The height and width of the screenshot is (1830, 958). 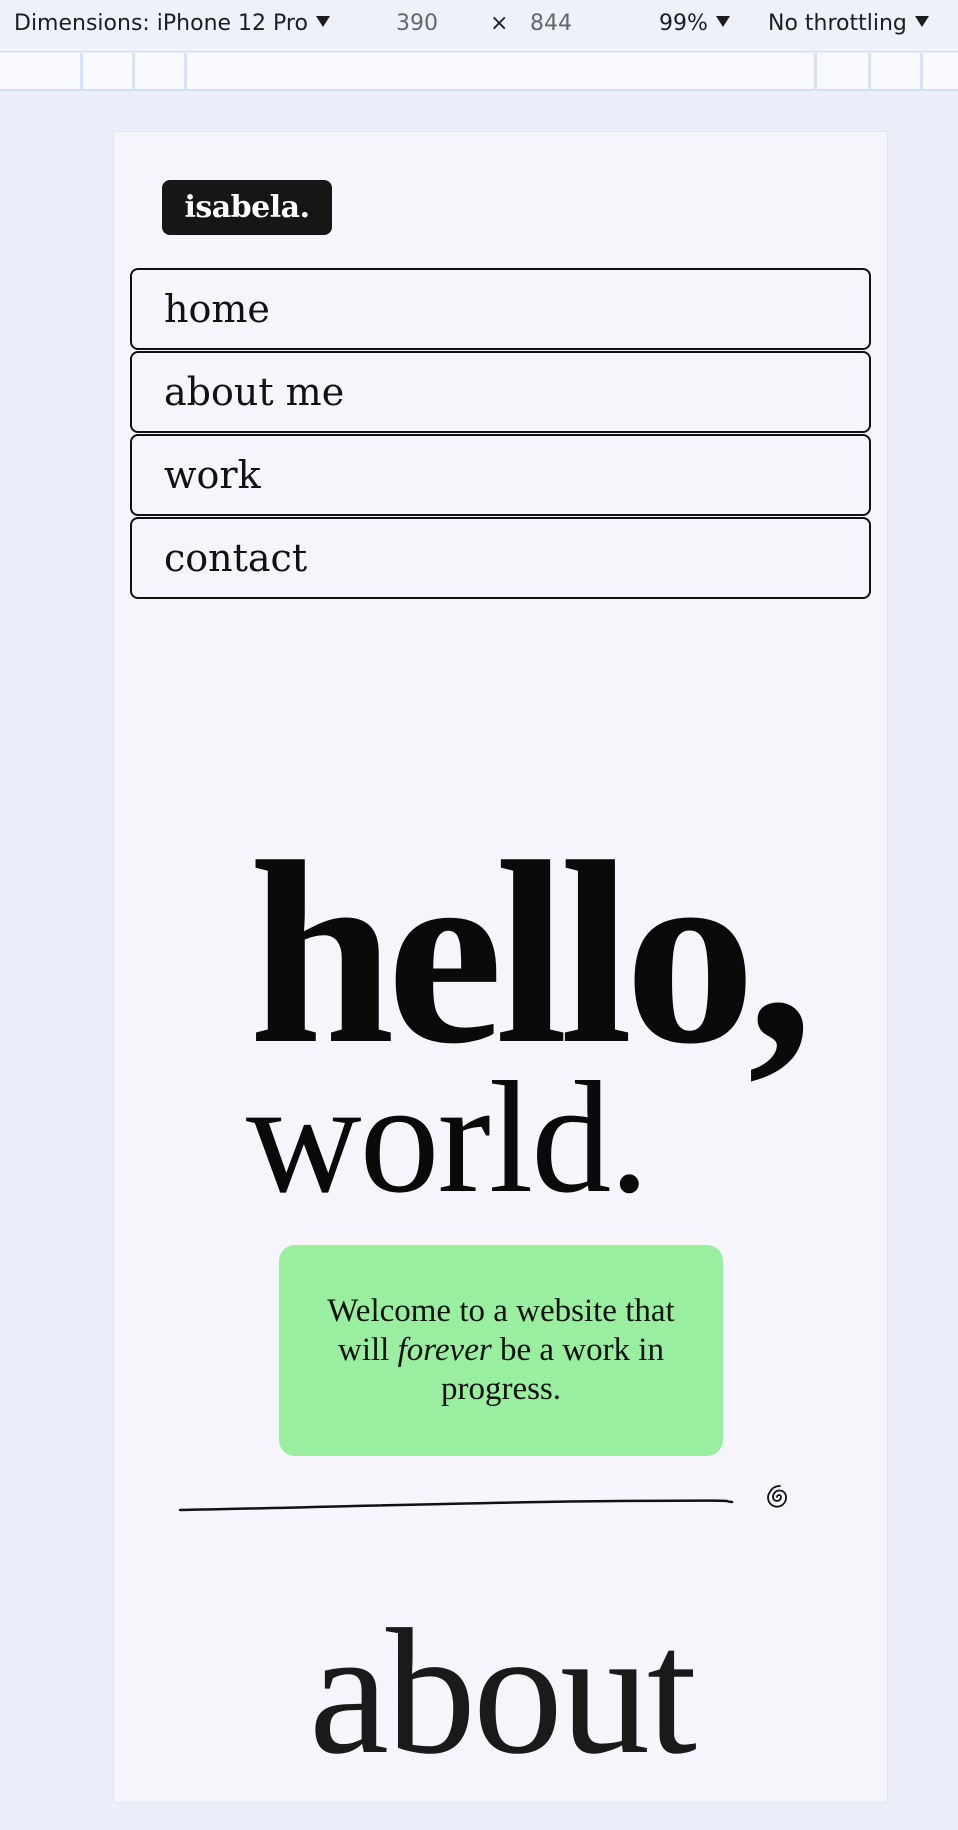 What do you see at coordinates (500, 558) in the screenshot?
I see `nav-item-contact: contact` at bounding box center [500, 558].